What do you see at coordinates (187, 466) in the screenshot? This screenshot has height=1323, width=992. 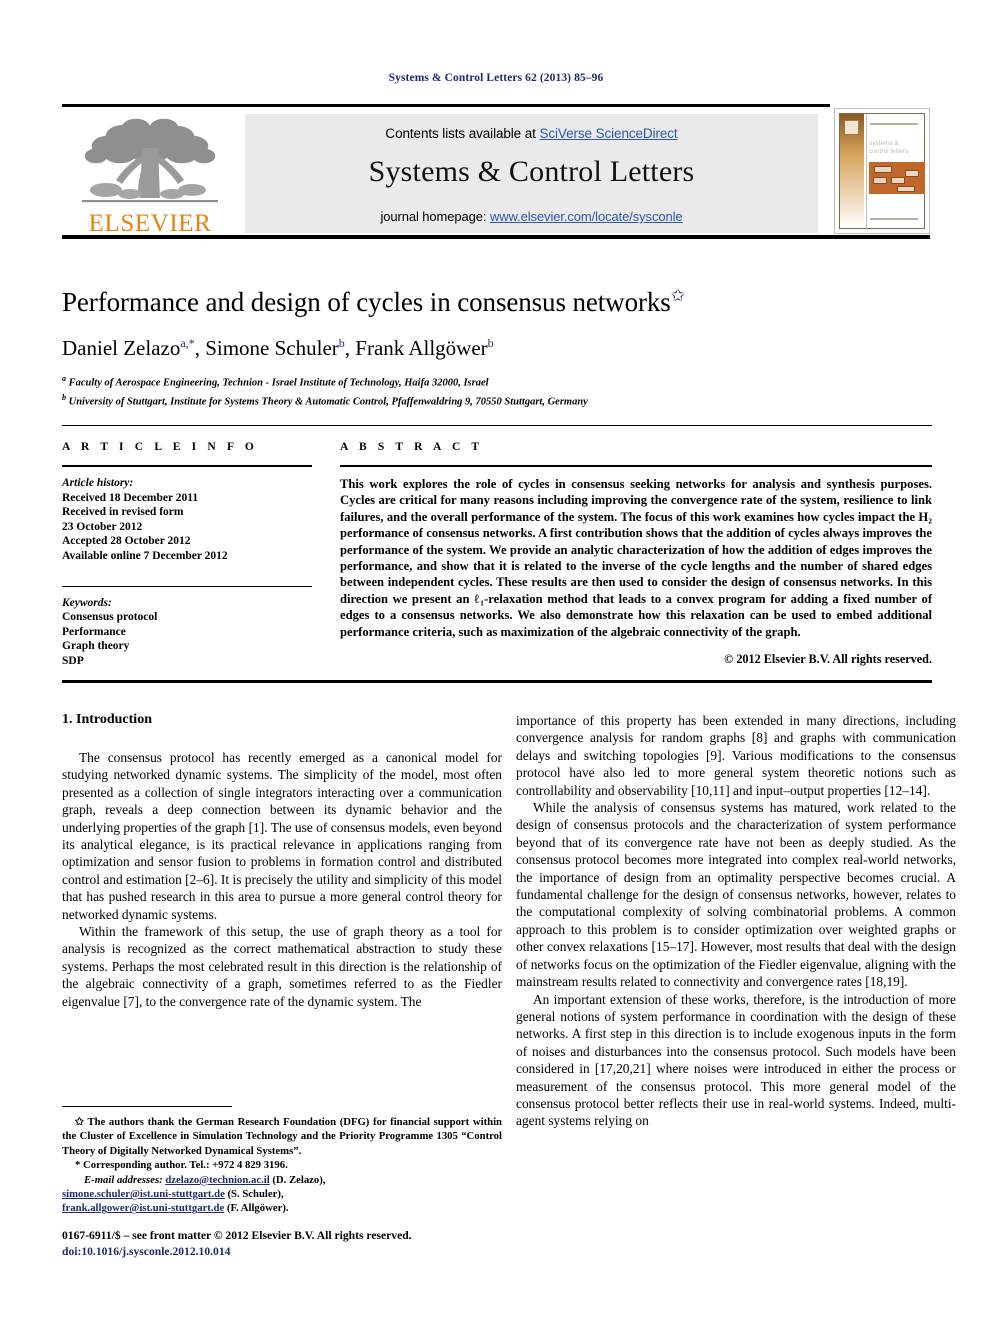 I see `article-info-rule` at bounding box center [187, 466].